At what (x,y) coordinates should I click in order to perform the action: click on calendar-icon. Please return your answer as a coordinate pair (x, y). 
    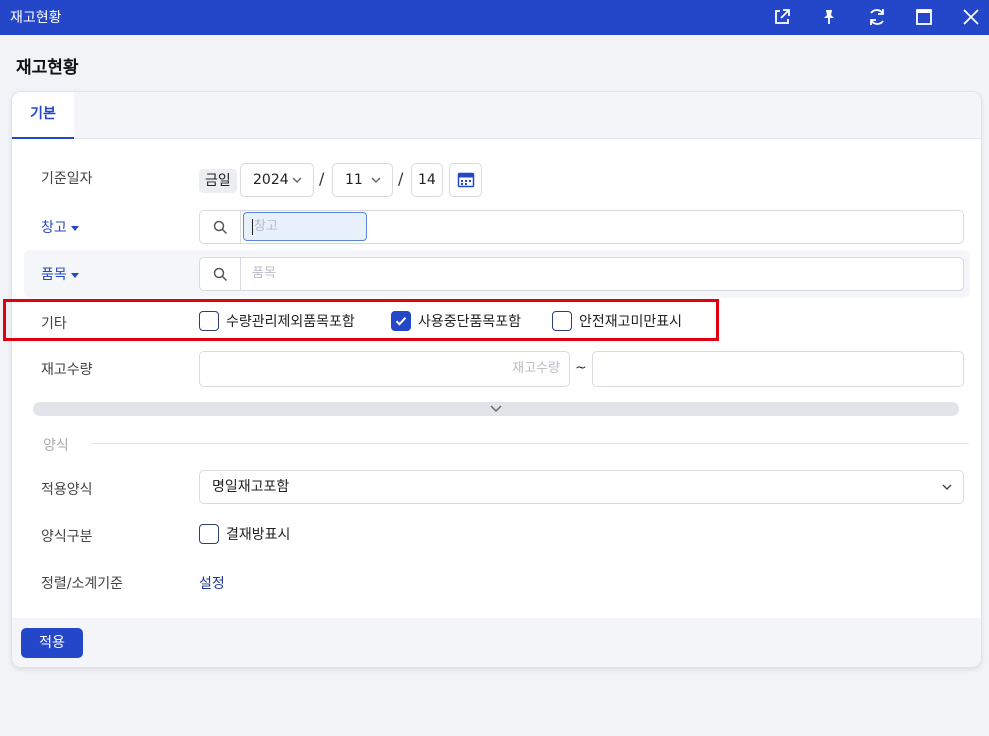
    Looking at the image, I should click on (465, 180).